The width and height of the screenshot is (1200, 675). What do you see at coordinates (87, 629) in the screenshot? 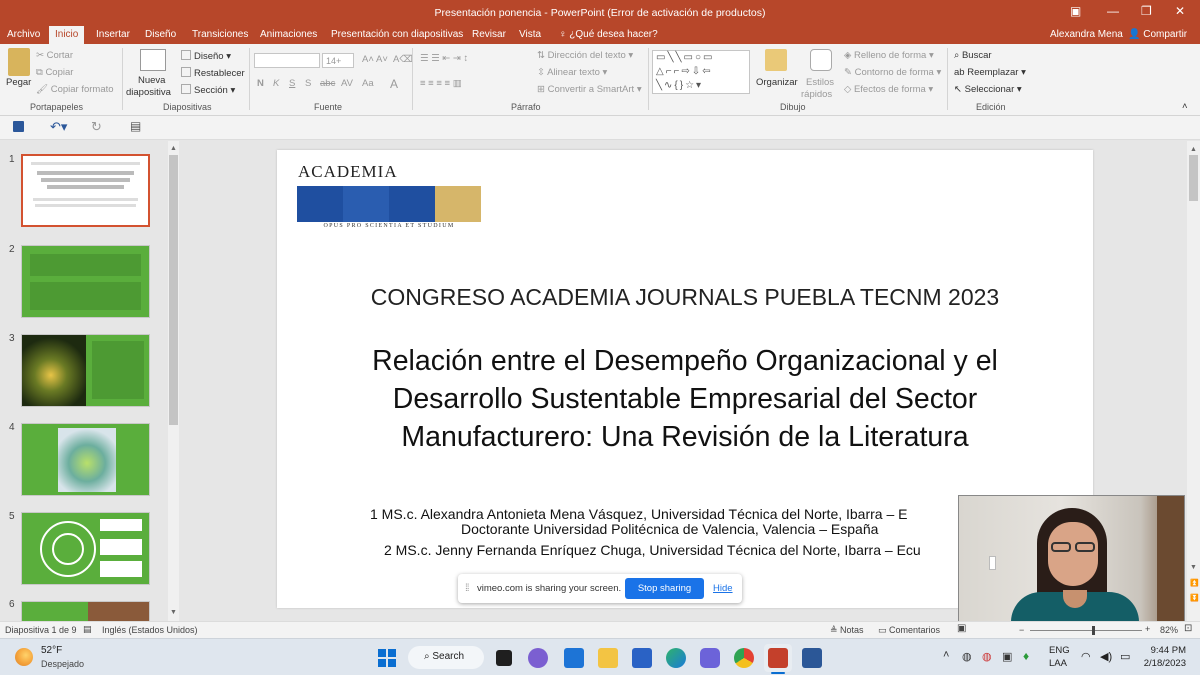
I see `spellcheck-icon: ▤` at bounding box center [87, 629].